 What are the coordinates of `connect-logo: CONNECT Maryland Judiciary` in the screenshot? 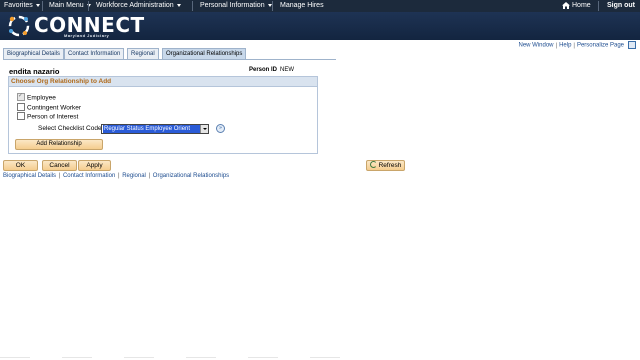 It's located at (75, 26).